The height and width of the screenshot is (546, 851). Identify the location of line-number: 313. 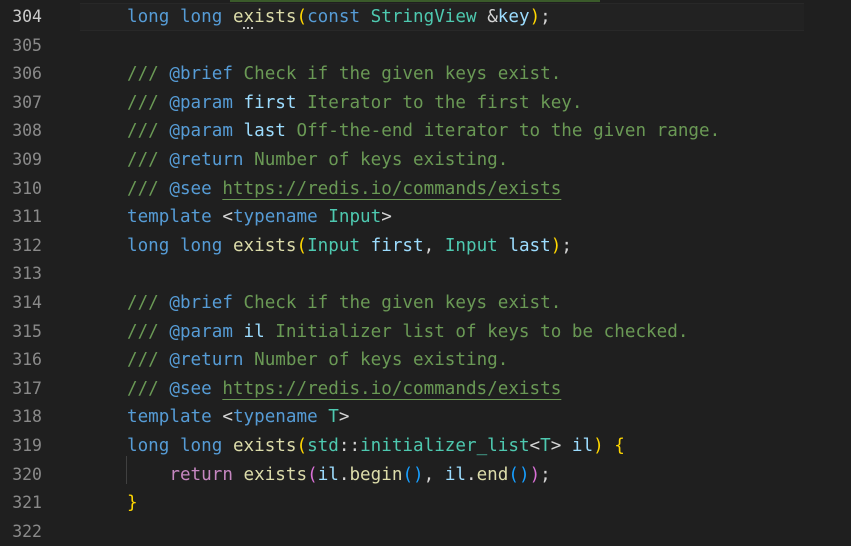
(27, 273).